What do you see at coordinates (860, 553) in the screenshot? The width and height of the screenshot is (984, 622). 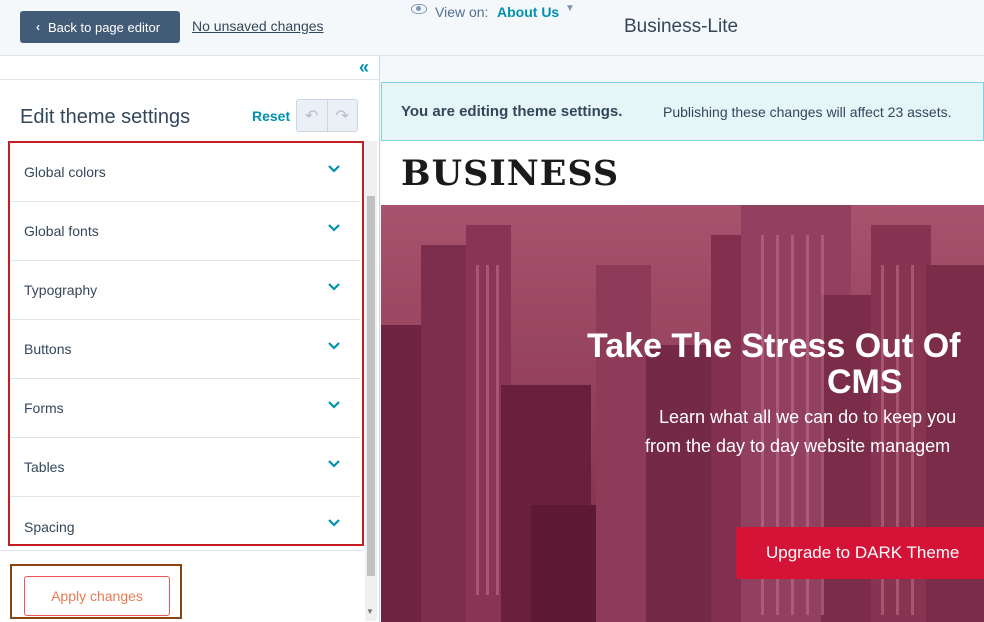 I see `upgrade-button: Upgrade to DARK Theme` at bounding box center [860, 553].